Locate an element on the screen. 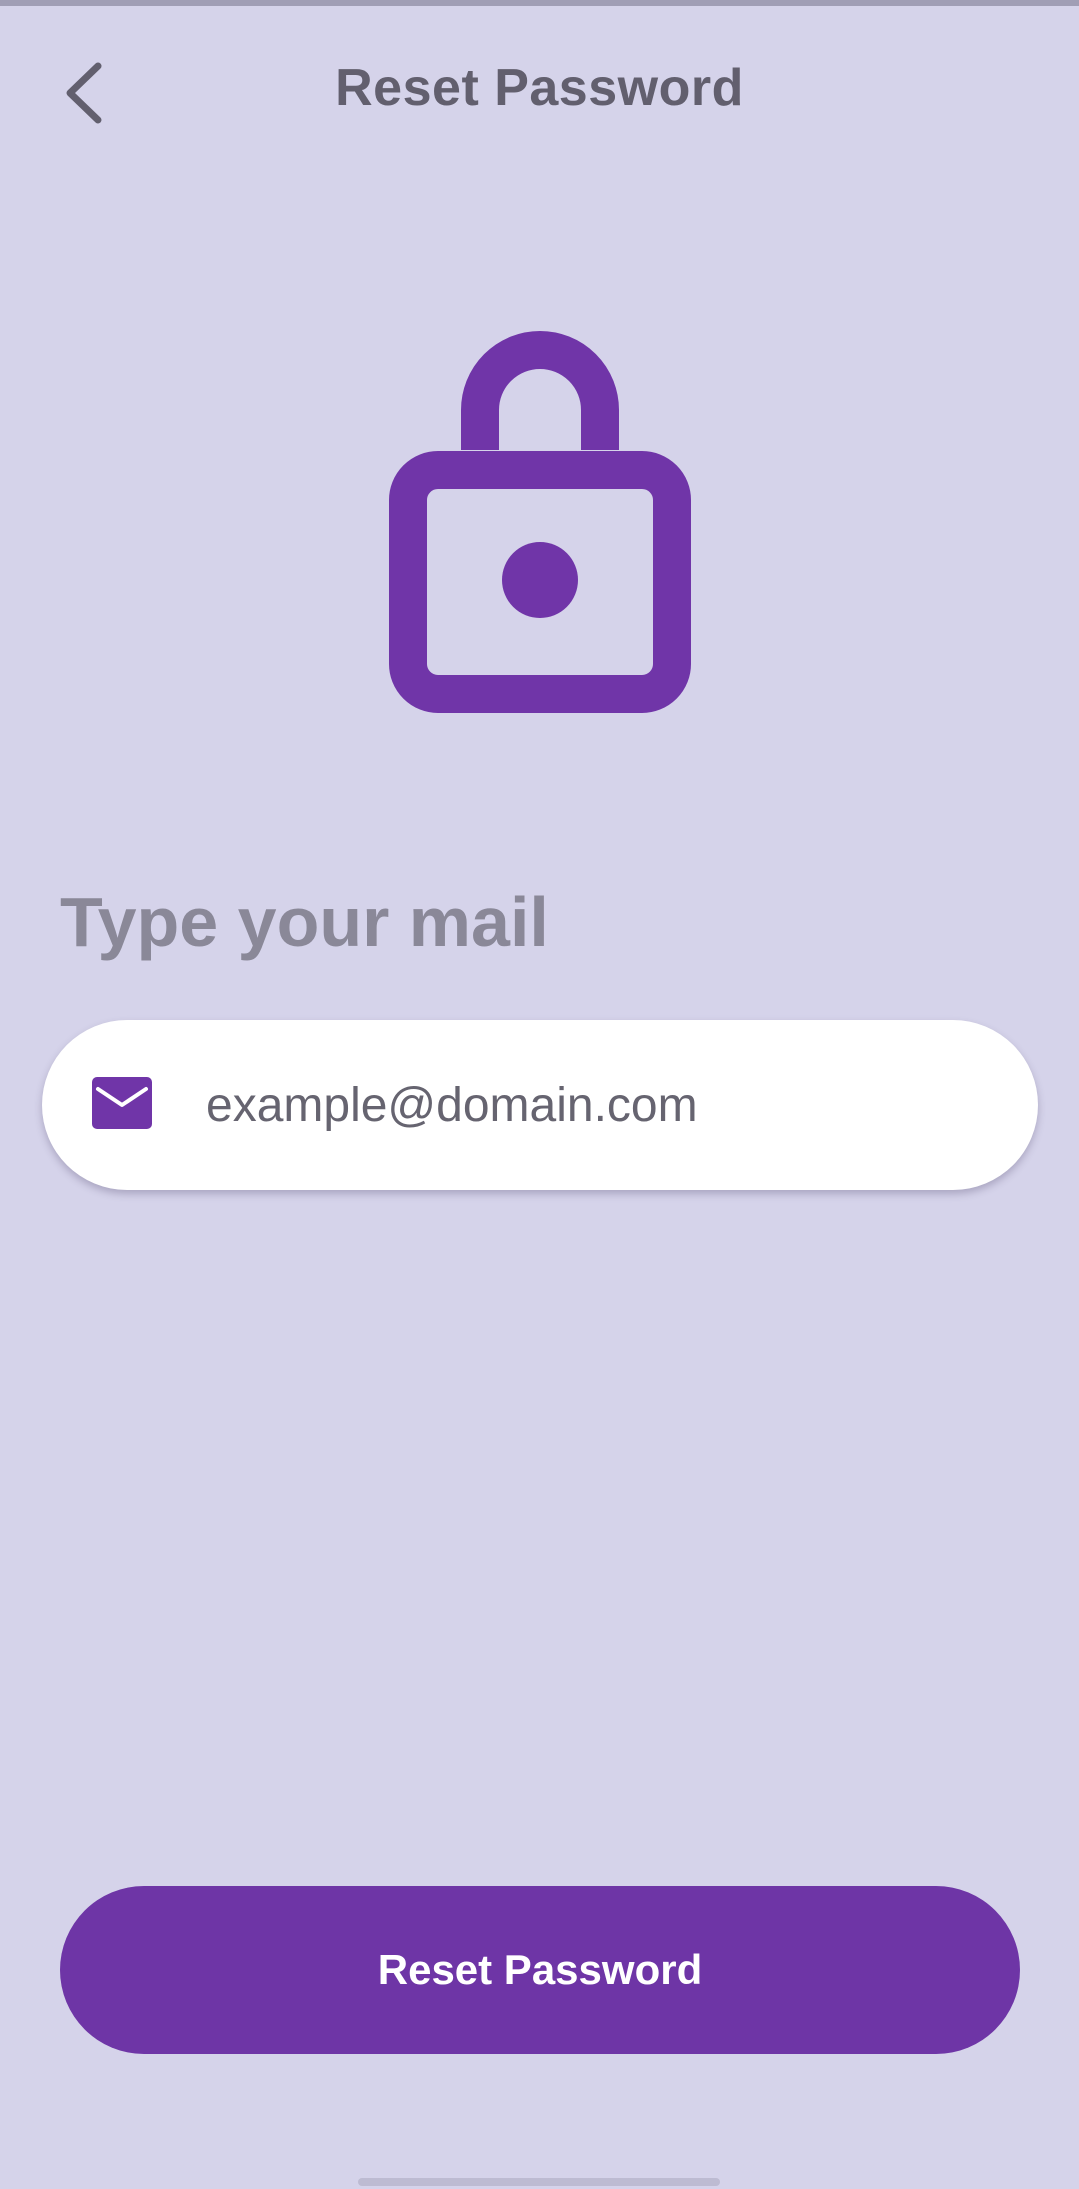  email-field is located at coordinates (540, 1105).